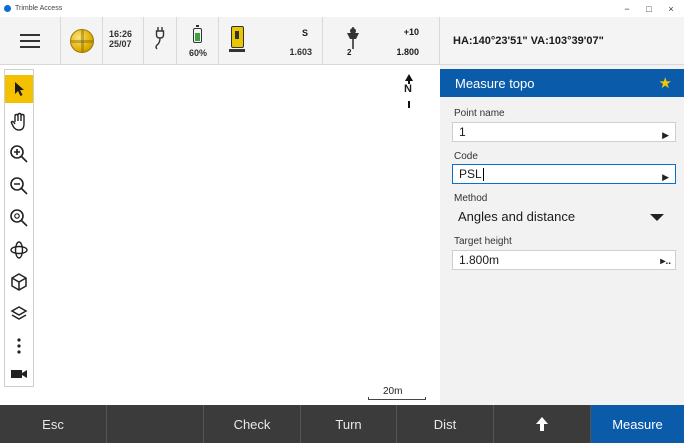 This screenshot has width=684, height=443. I want to click on zoom-extents-button, so click(19, 218).